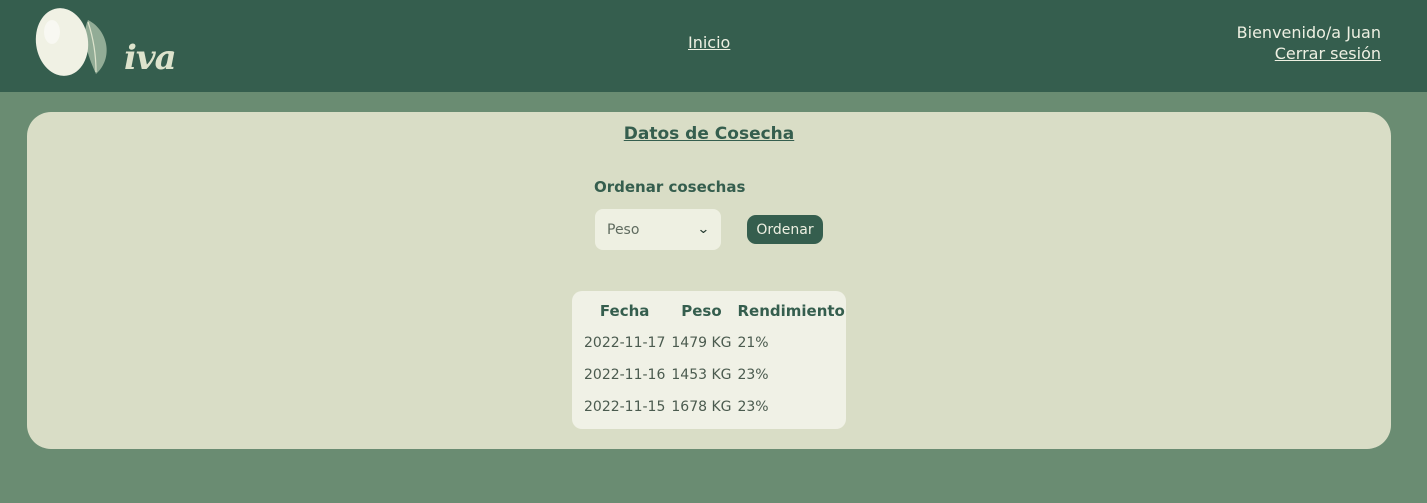 Image resolution: width=1427 pixels, height=503 pixels. I want to click on logo-text: iva, so click(150, 58).